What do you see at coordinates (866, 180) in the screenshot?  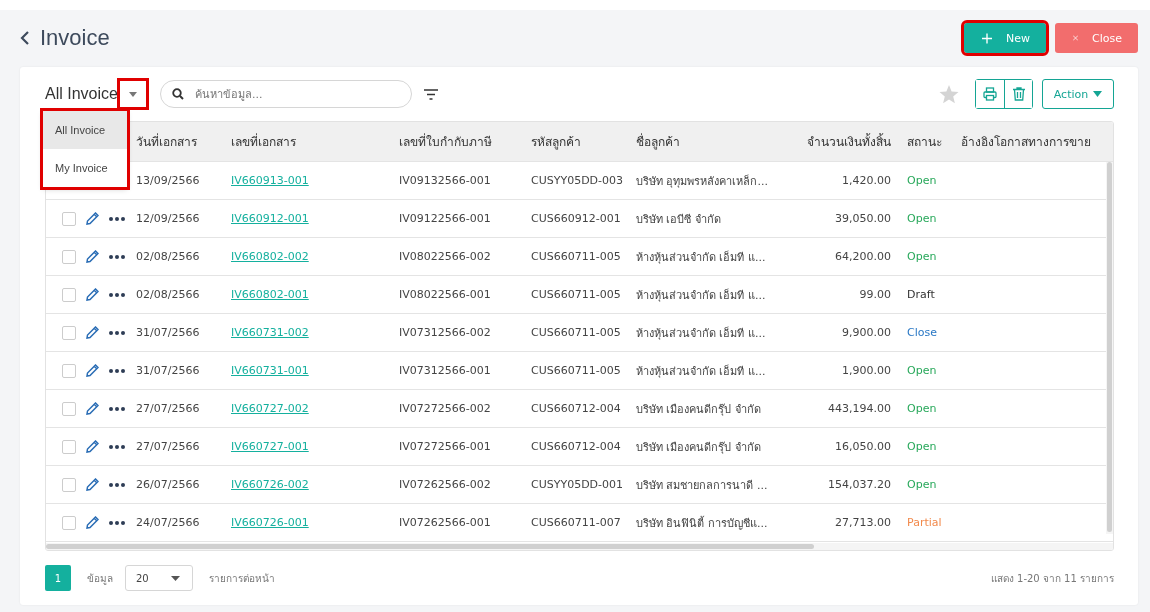 I see `table-cell-text: 1,420.00` at bounding box center [866, 180].